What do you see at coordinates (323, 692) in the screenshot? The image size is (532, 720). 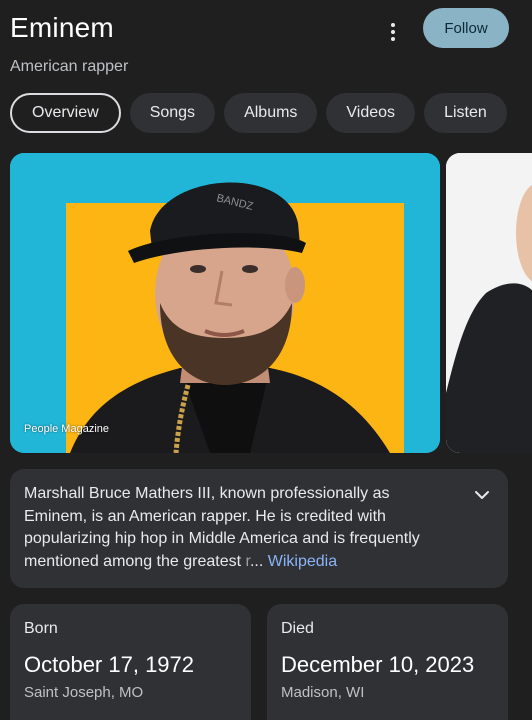 I see `died-place: Madison, WI` at bounding box center [323, 692].